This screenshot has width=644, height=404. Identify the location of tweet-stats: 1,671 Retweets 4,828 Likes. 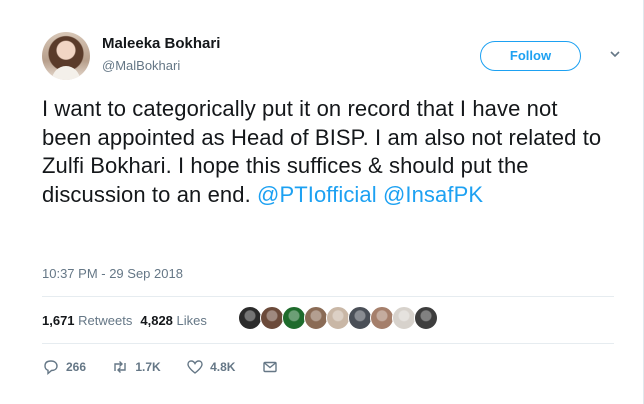
(124, 320).